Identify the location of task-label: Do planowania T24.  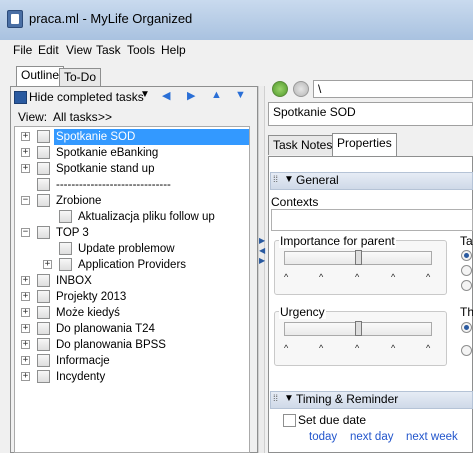
(105, 329).